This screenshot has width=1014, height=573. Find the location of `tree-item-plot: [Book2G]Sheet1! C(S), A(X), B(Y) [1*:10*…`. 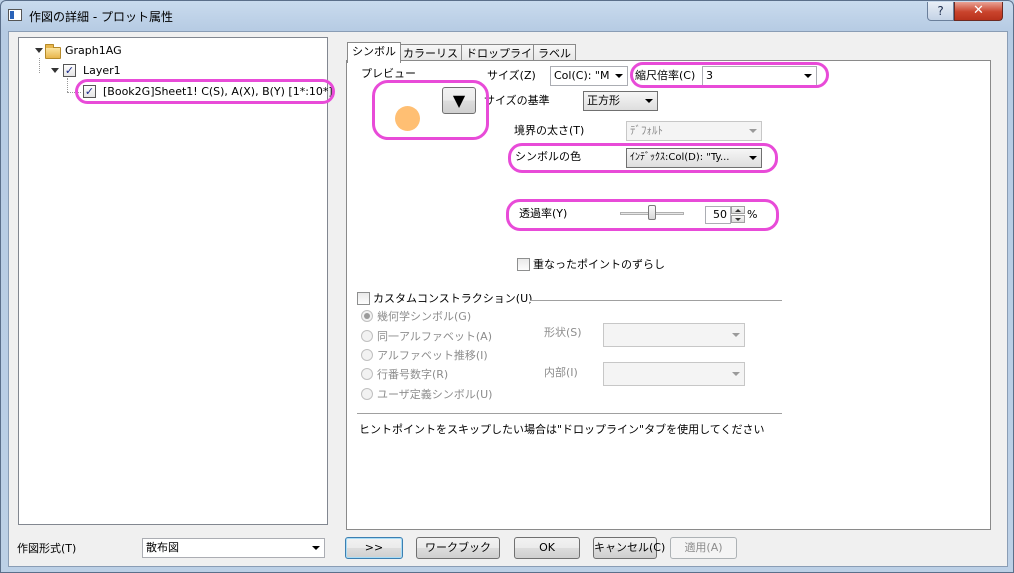

tree-item-plot: [Book2G]Sheet1! C(S), A(X), B(Y) [1*:10*… is located at coordinates (218, 92).